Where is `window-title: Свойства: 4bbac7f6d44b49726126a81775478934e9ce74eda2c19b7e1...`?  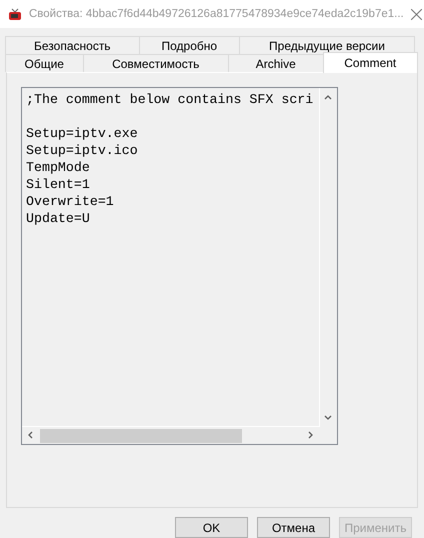
window-title: Свойства: 4bbac7f6d44b49726126a81775478934e9ce74eda2c19b7e1... is located at coordinates (216, 14).